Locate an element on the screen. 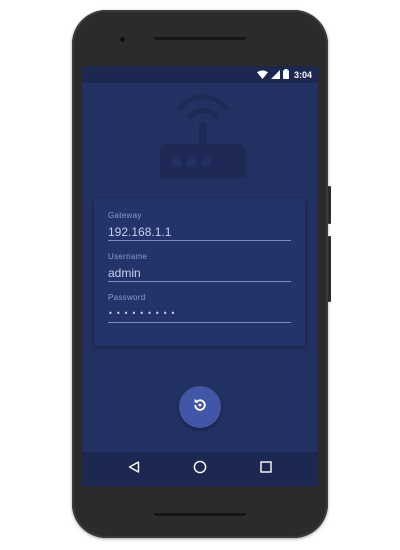 The image size is (400, 550). navigation-bar is located at coordinates (200, 469).